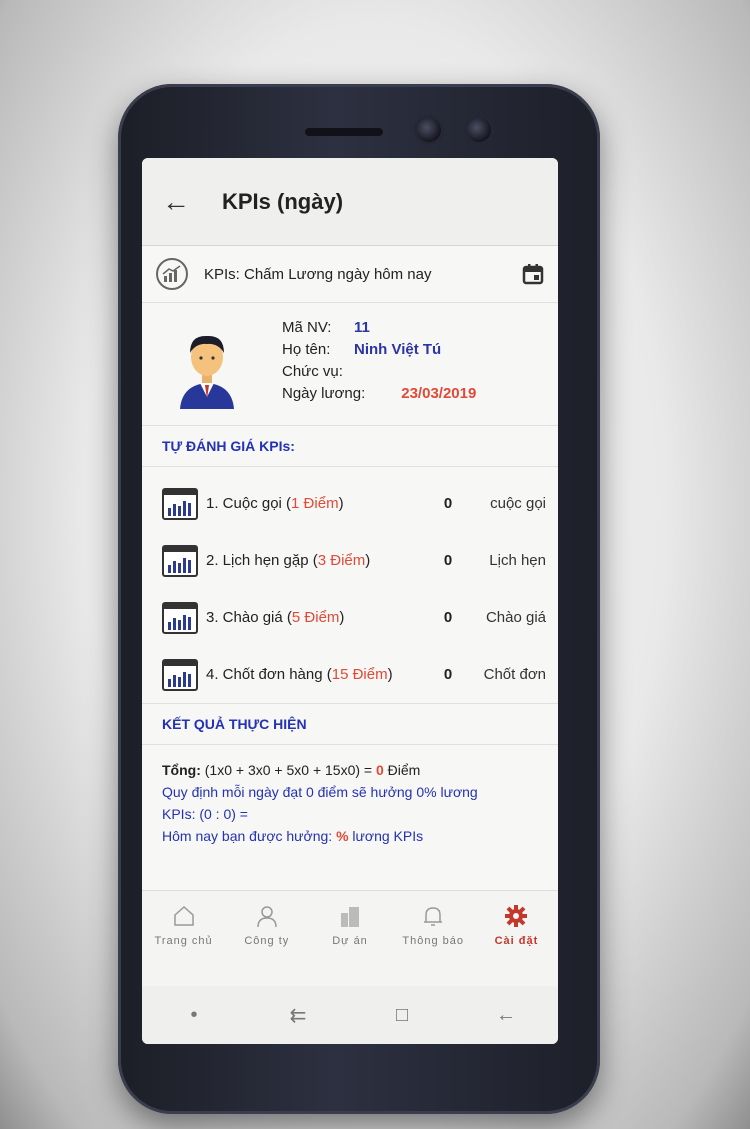  What do you see at coordinates (312, 371) in the screenshot?
I see `employee-position-label: Chức vụ:` at bounding box center [312, 371].